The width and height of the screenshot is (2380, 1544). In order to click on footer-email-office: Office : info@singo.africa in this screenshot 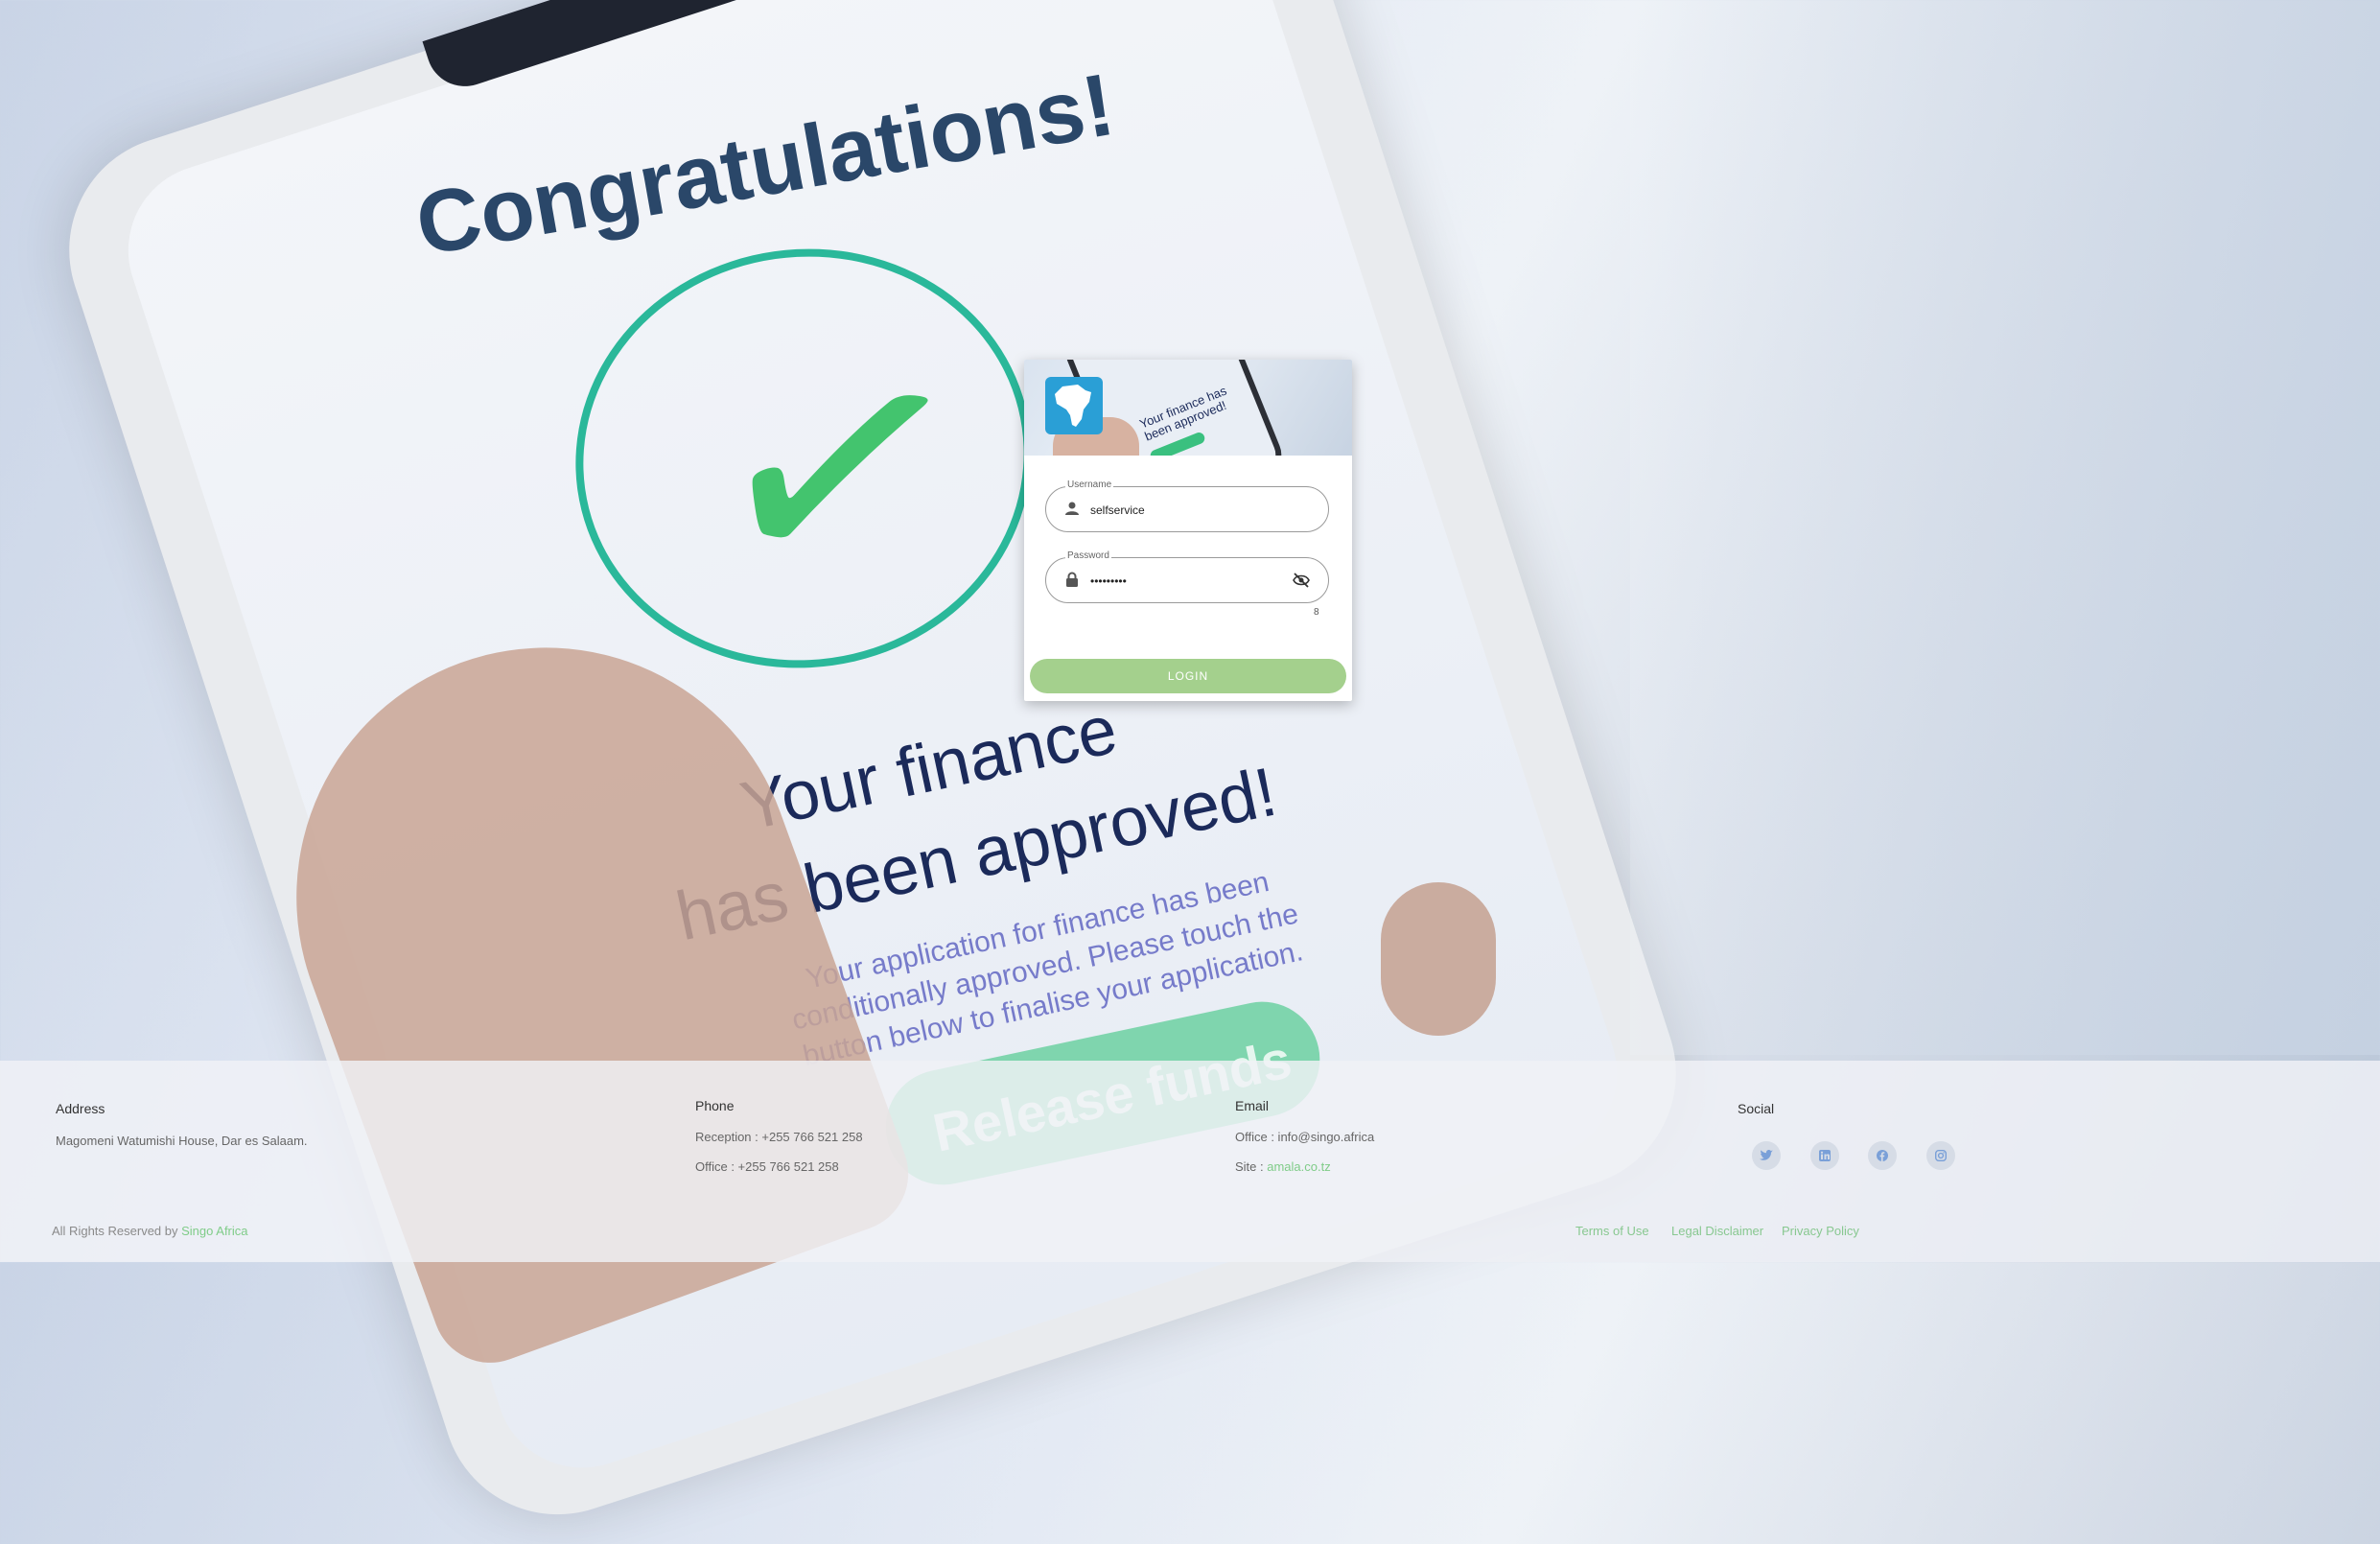, I will do `click(1305, 1137)`.